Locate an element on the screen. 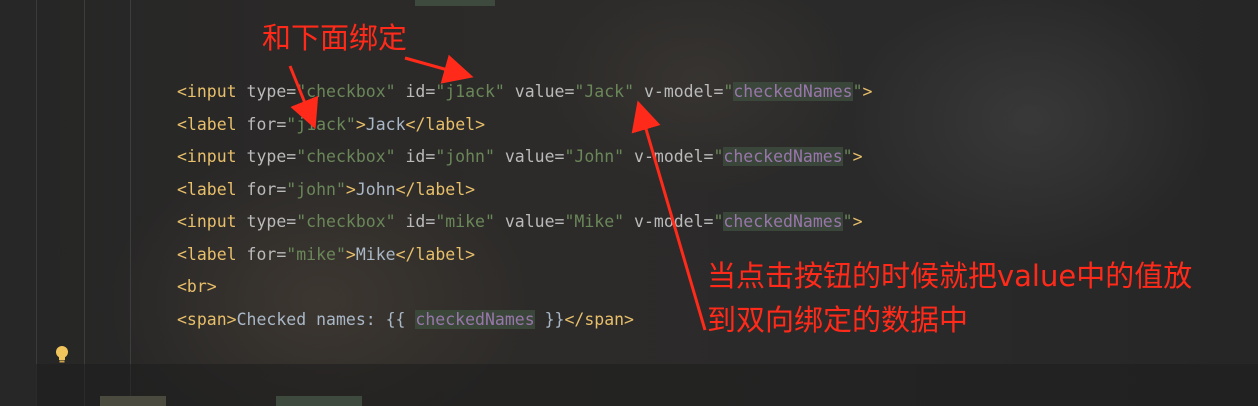  arrow-to-input-id is located at coordinates (439, 69).